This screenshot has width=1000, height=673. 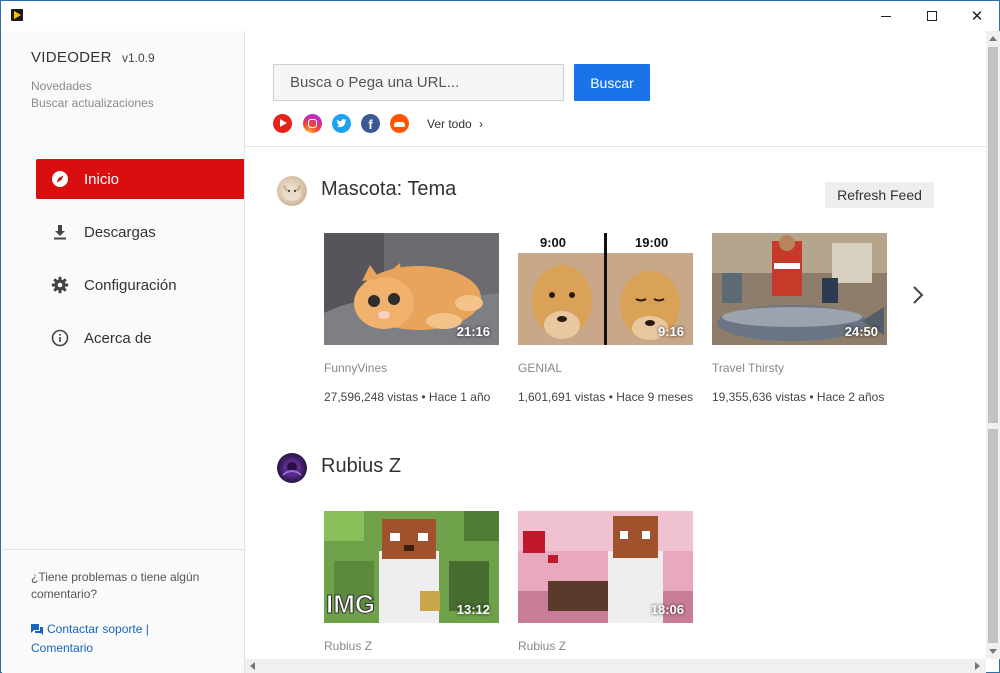 I want to click on compass-icon, so click(x=60, y=179).